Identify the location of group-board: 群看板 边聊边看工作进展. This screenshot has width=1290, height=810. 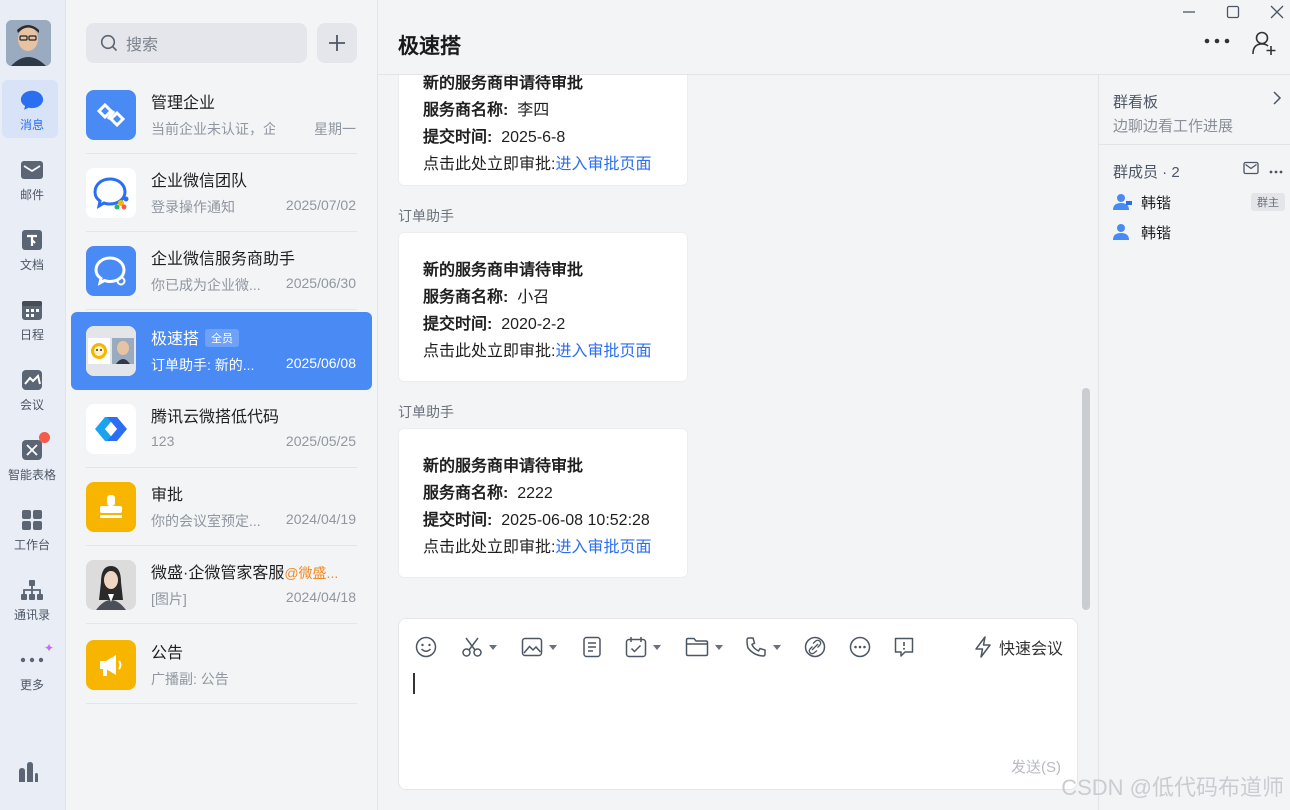
(1194, 110).